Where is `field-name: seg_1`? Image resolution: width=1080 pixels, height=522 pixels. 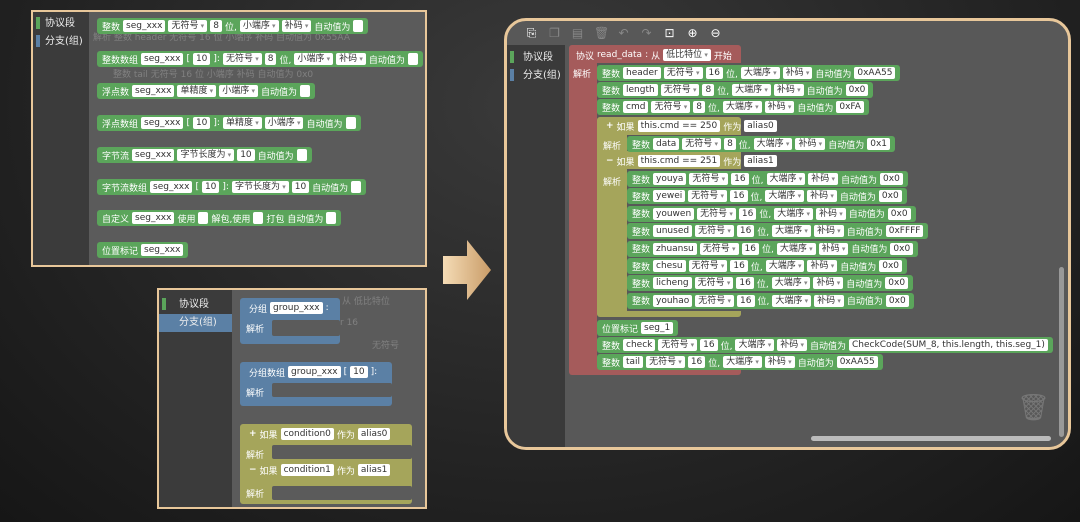 field-name: seg_1 is located at coordinates (657, 328).